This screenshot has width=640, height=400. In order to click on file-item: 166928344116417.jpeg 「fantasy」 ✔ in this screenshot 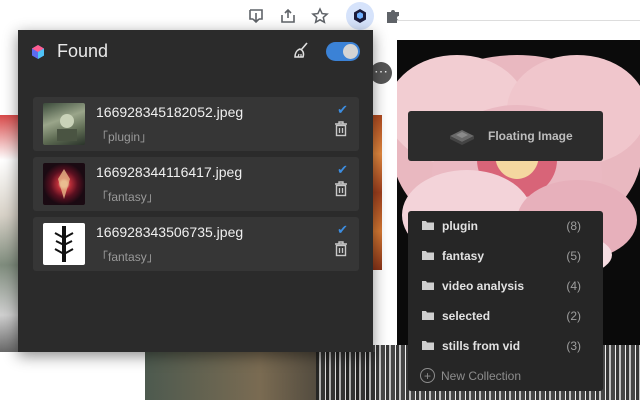, I will do `click(196, 184)`.